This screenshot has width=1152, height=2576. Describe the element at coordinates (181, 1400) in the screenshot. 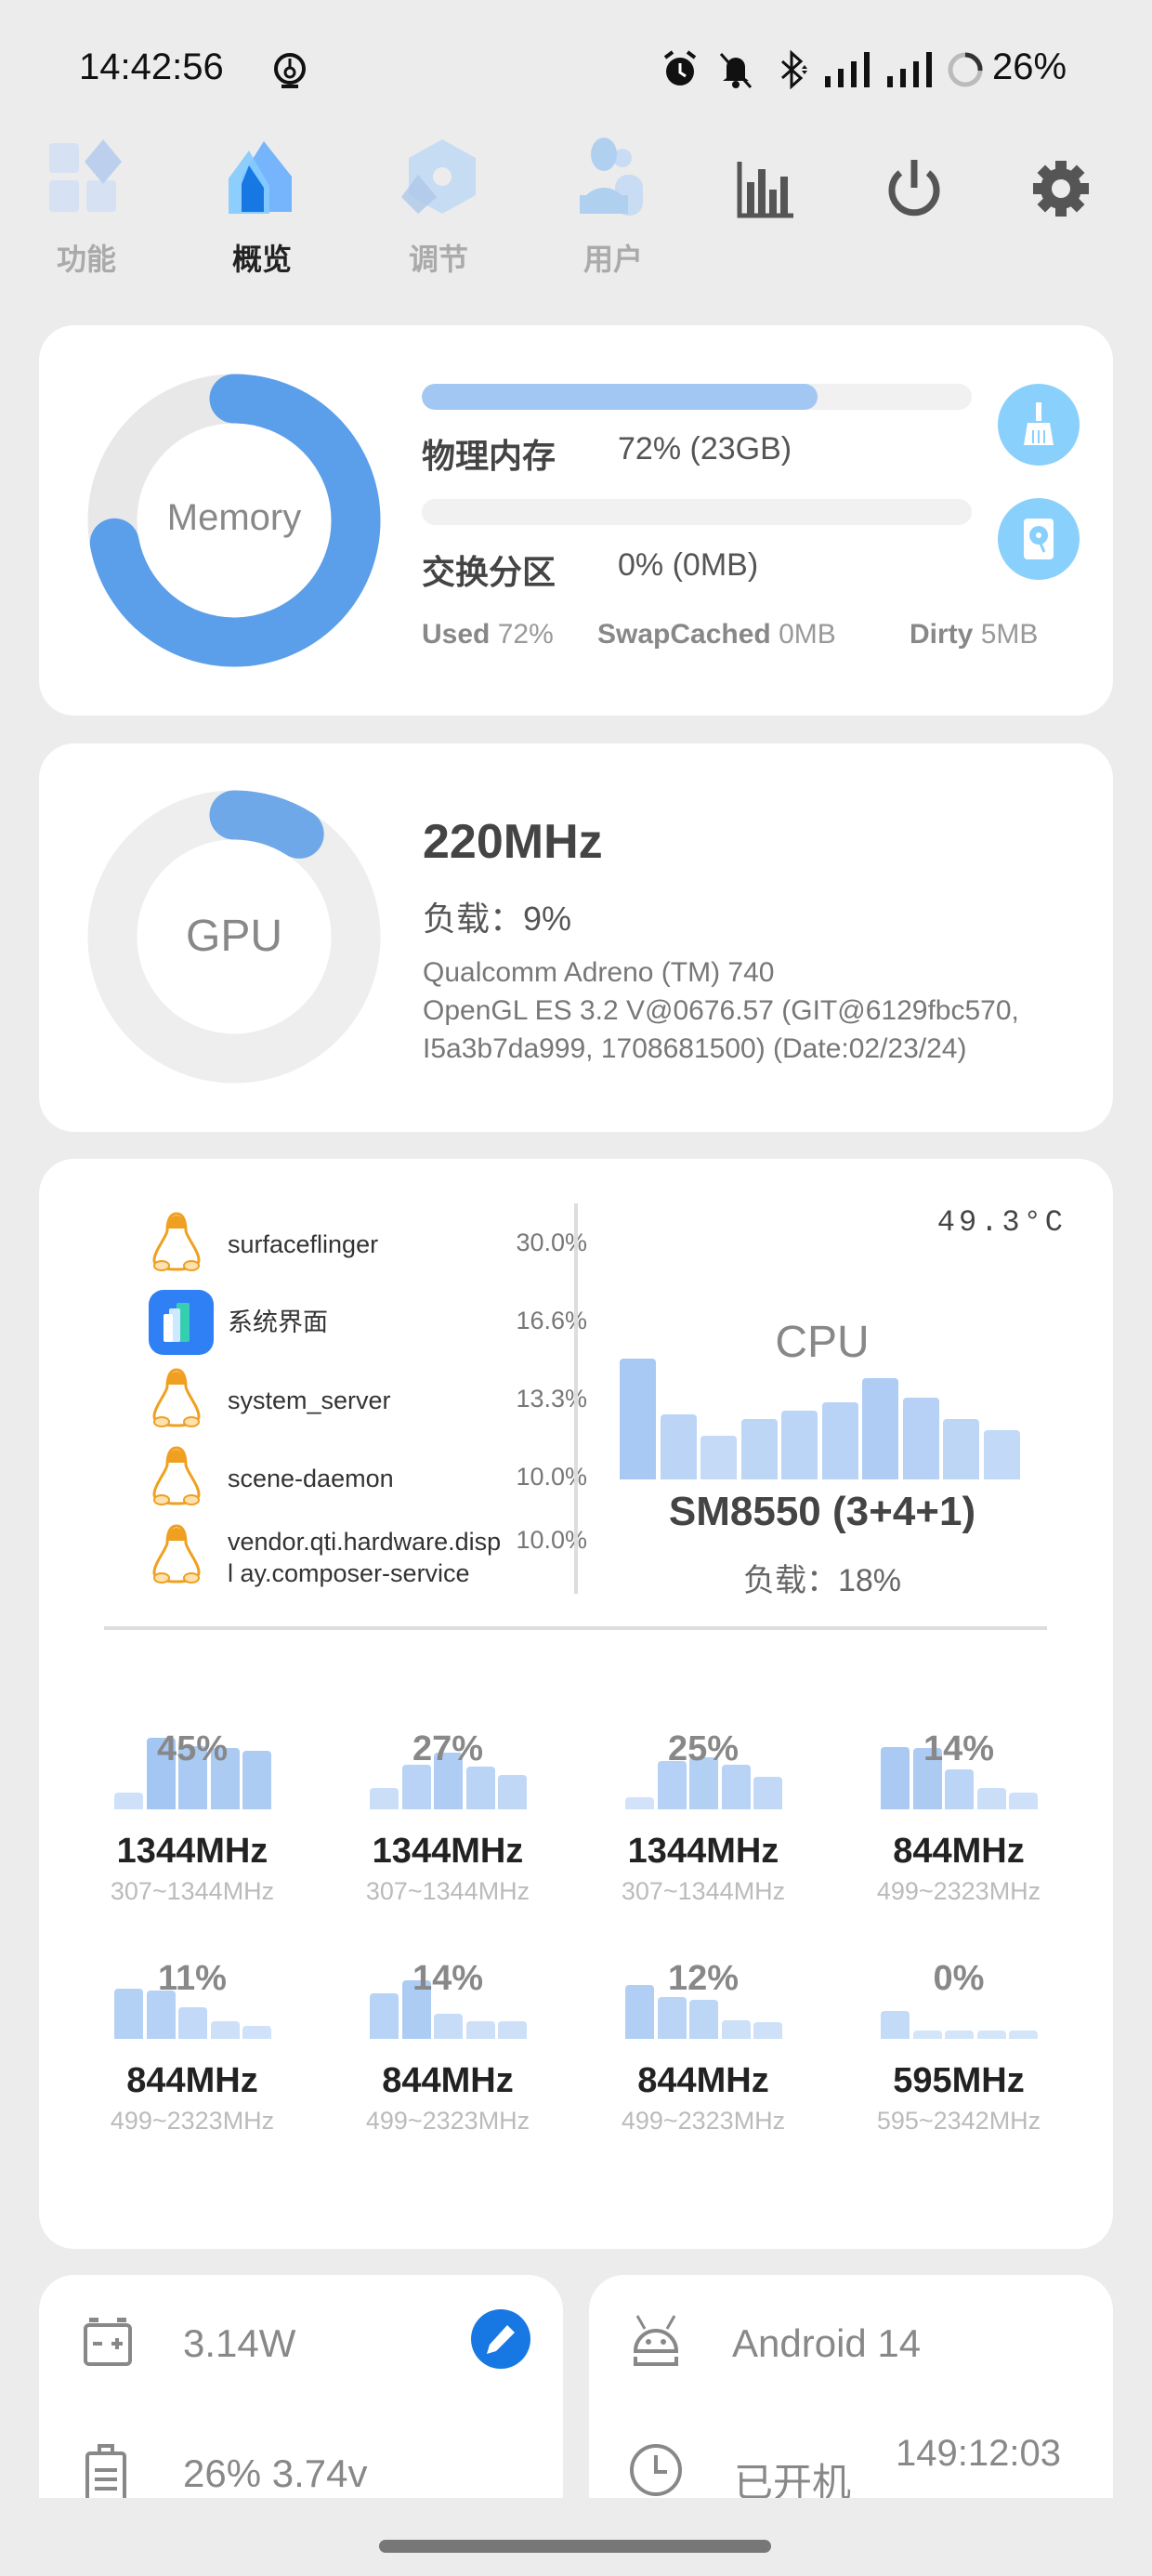

I see `linux-icon` at that location.